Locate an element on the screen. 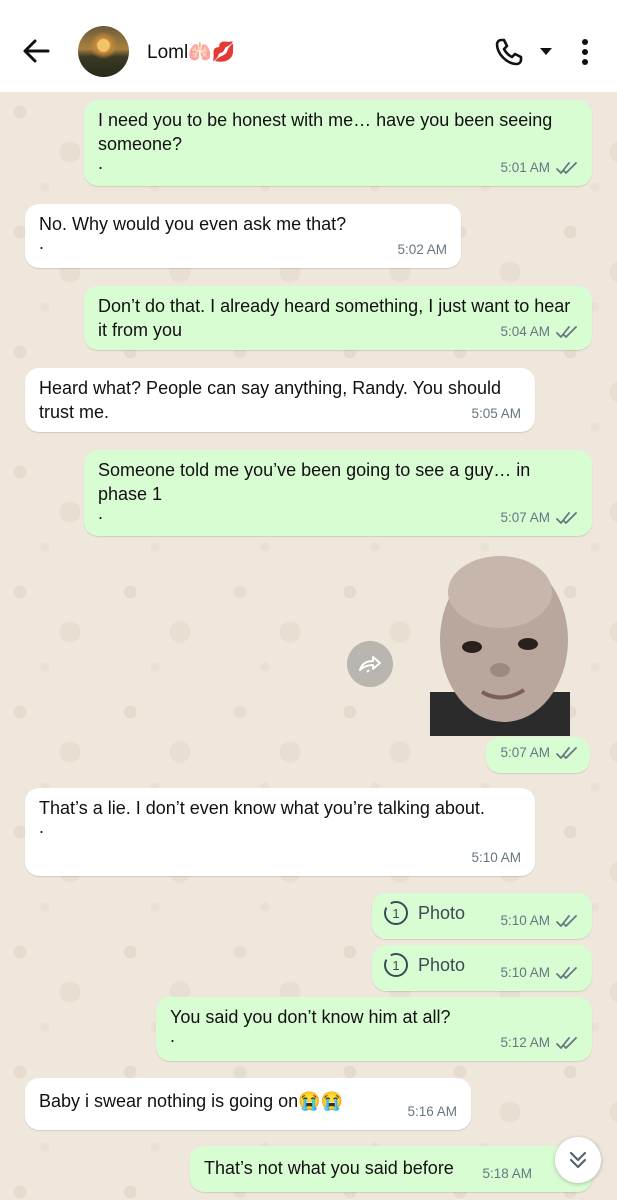  message-meta: 5:05 AM is located at coordinates (496, 414).